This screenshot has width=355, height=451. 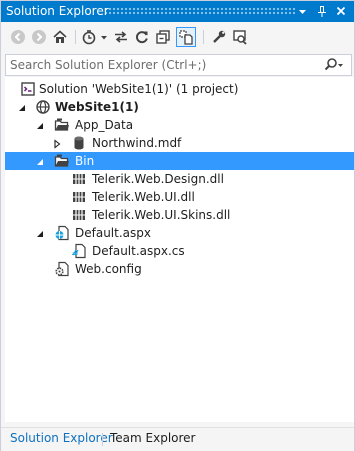 What do you see at coordinates (113, 233) in the screenshot?
I see `tree-item-label: Default.aspx` at bounding box center [113, 233].